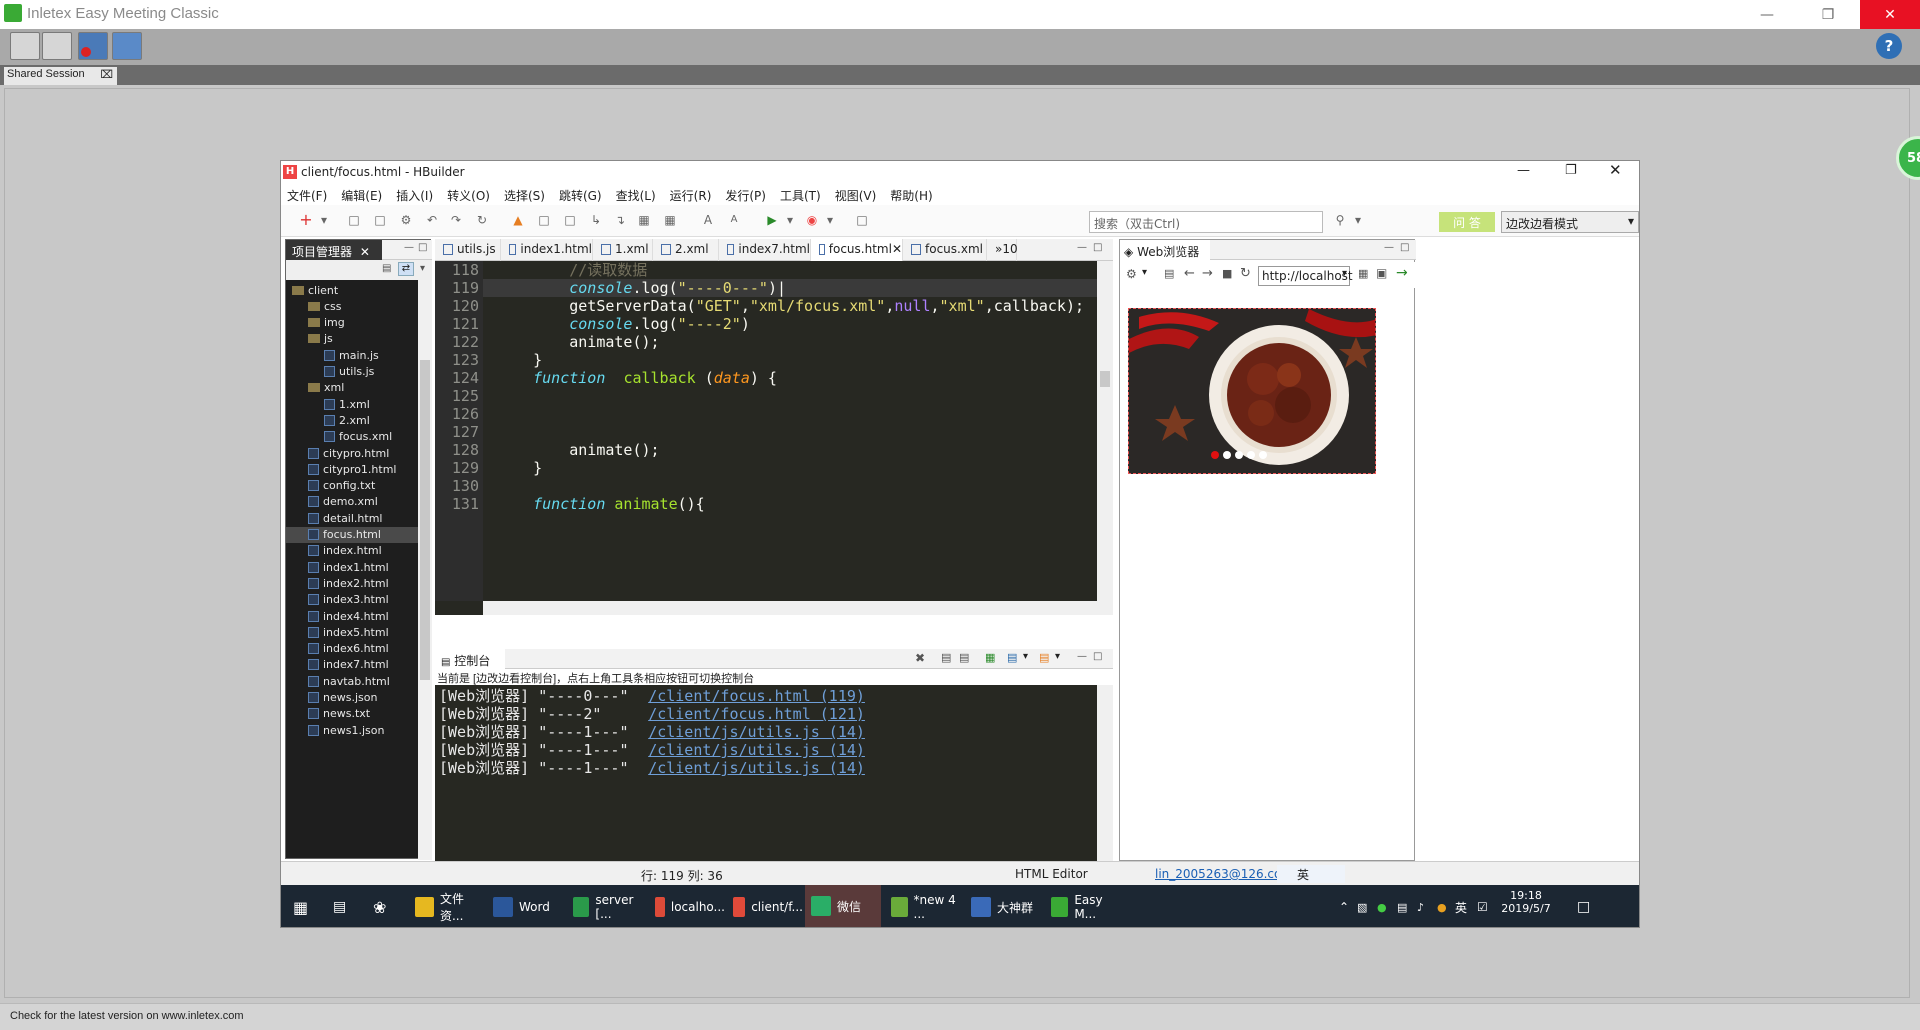  Describe the element at coordinates (946, 657) in the screenshot. I see `scroll-lock-icon: ▤` at that location.